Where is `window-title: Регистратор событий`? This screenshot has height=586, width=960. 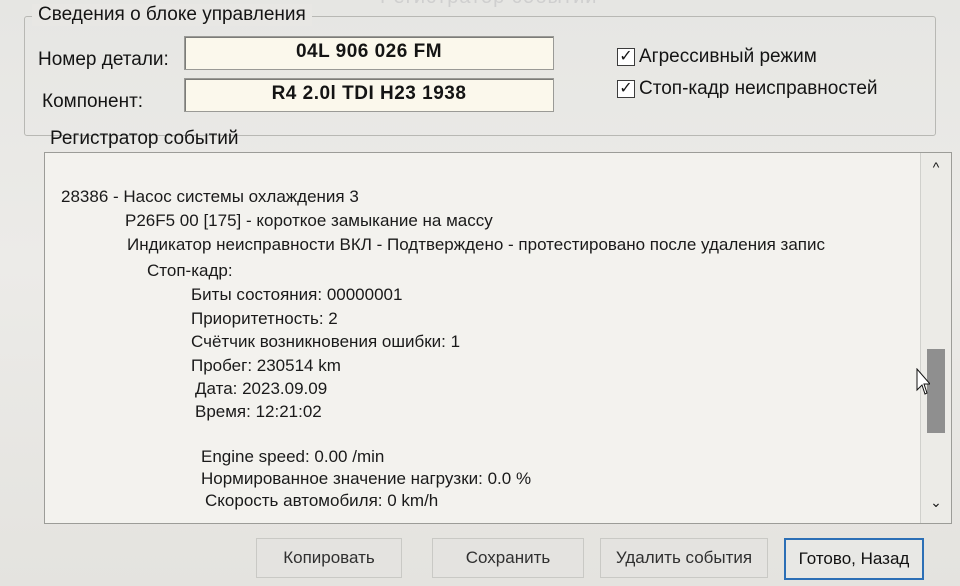
window-title: Регистратор событий is located at coordinates (488, 4).